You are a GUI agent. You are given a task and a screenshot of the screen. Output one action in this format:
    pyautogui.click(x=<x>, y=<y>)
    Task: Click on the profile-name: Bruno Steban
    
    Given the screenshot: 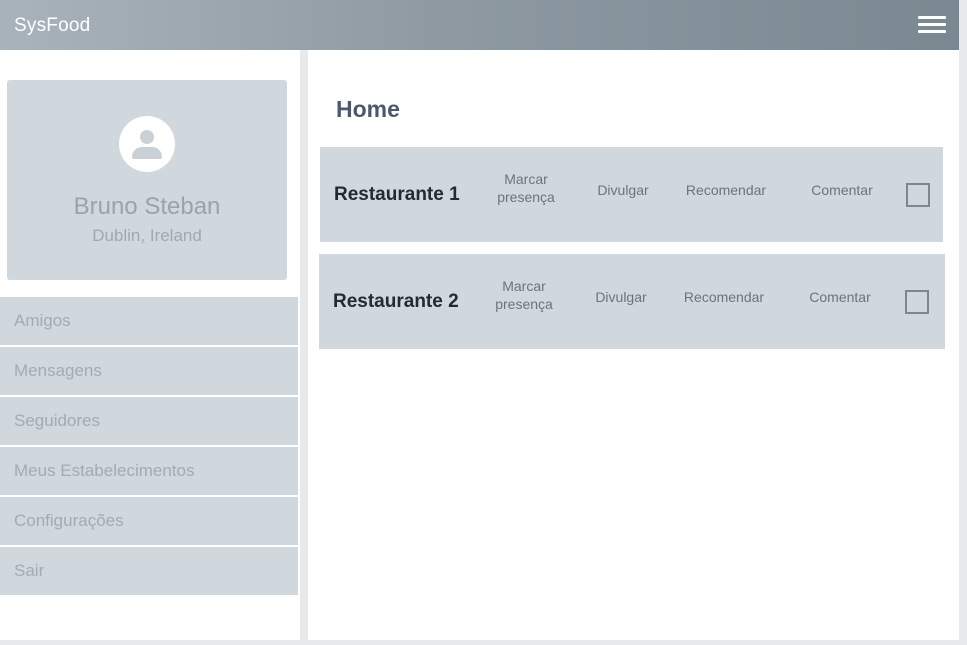 What is the action you would take?
    pyautogui.click(x=147, y=206)
    